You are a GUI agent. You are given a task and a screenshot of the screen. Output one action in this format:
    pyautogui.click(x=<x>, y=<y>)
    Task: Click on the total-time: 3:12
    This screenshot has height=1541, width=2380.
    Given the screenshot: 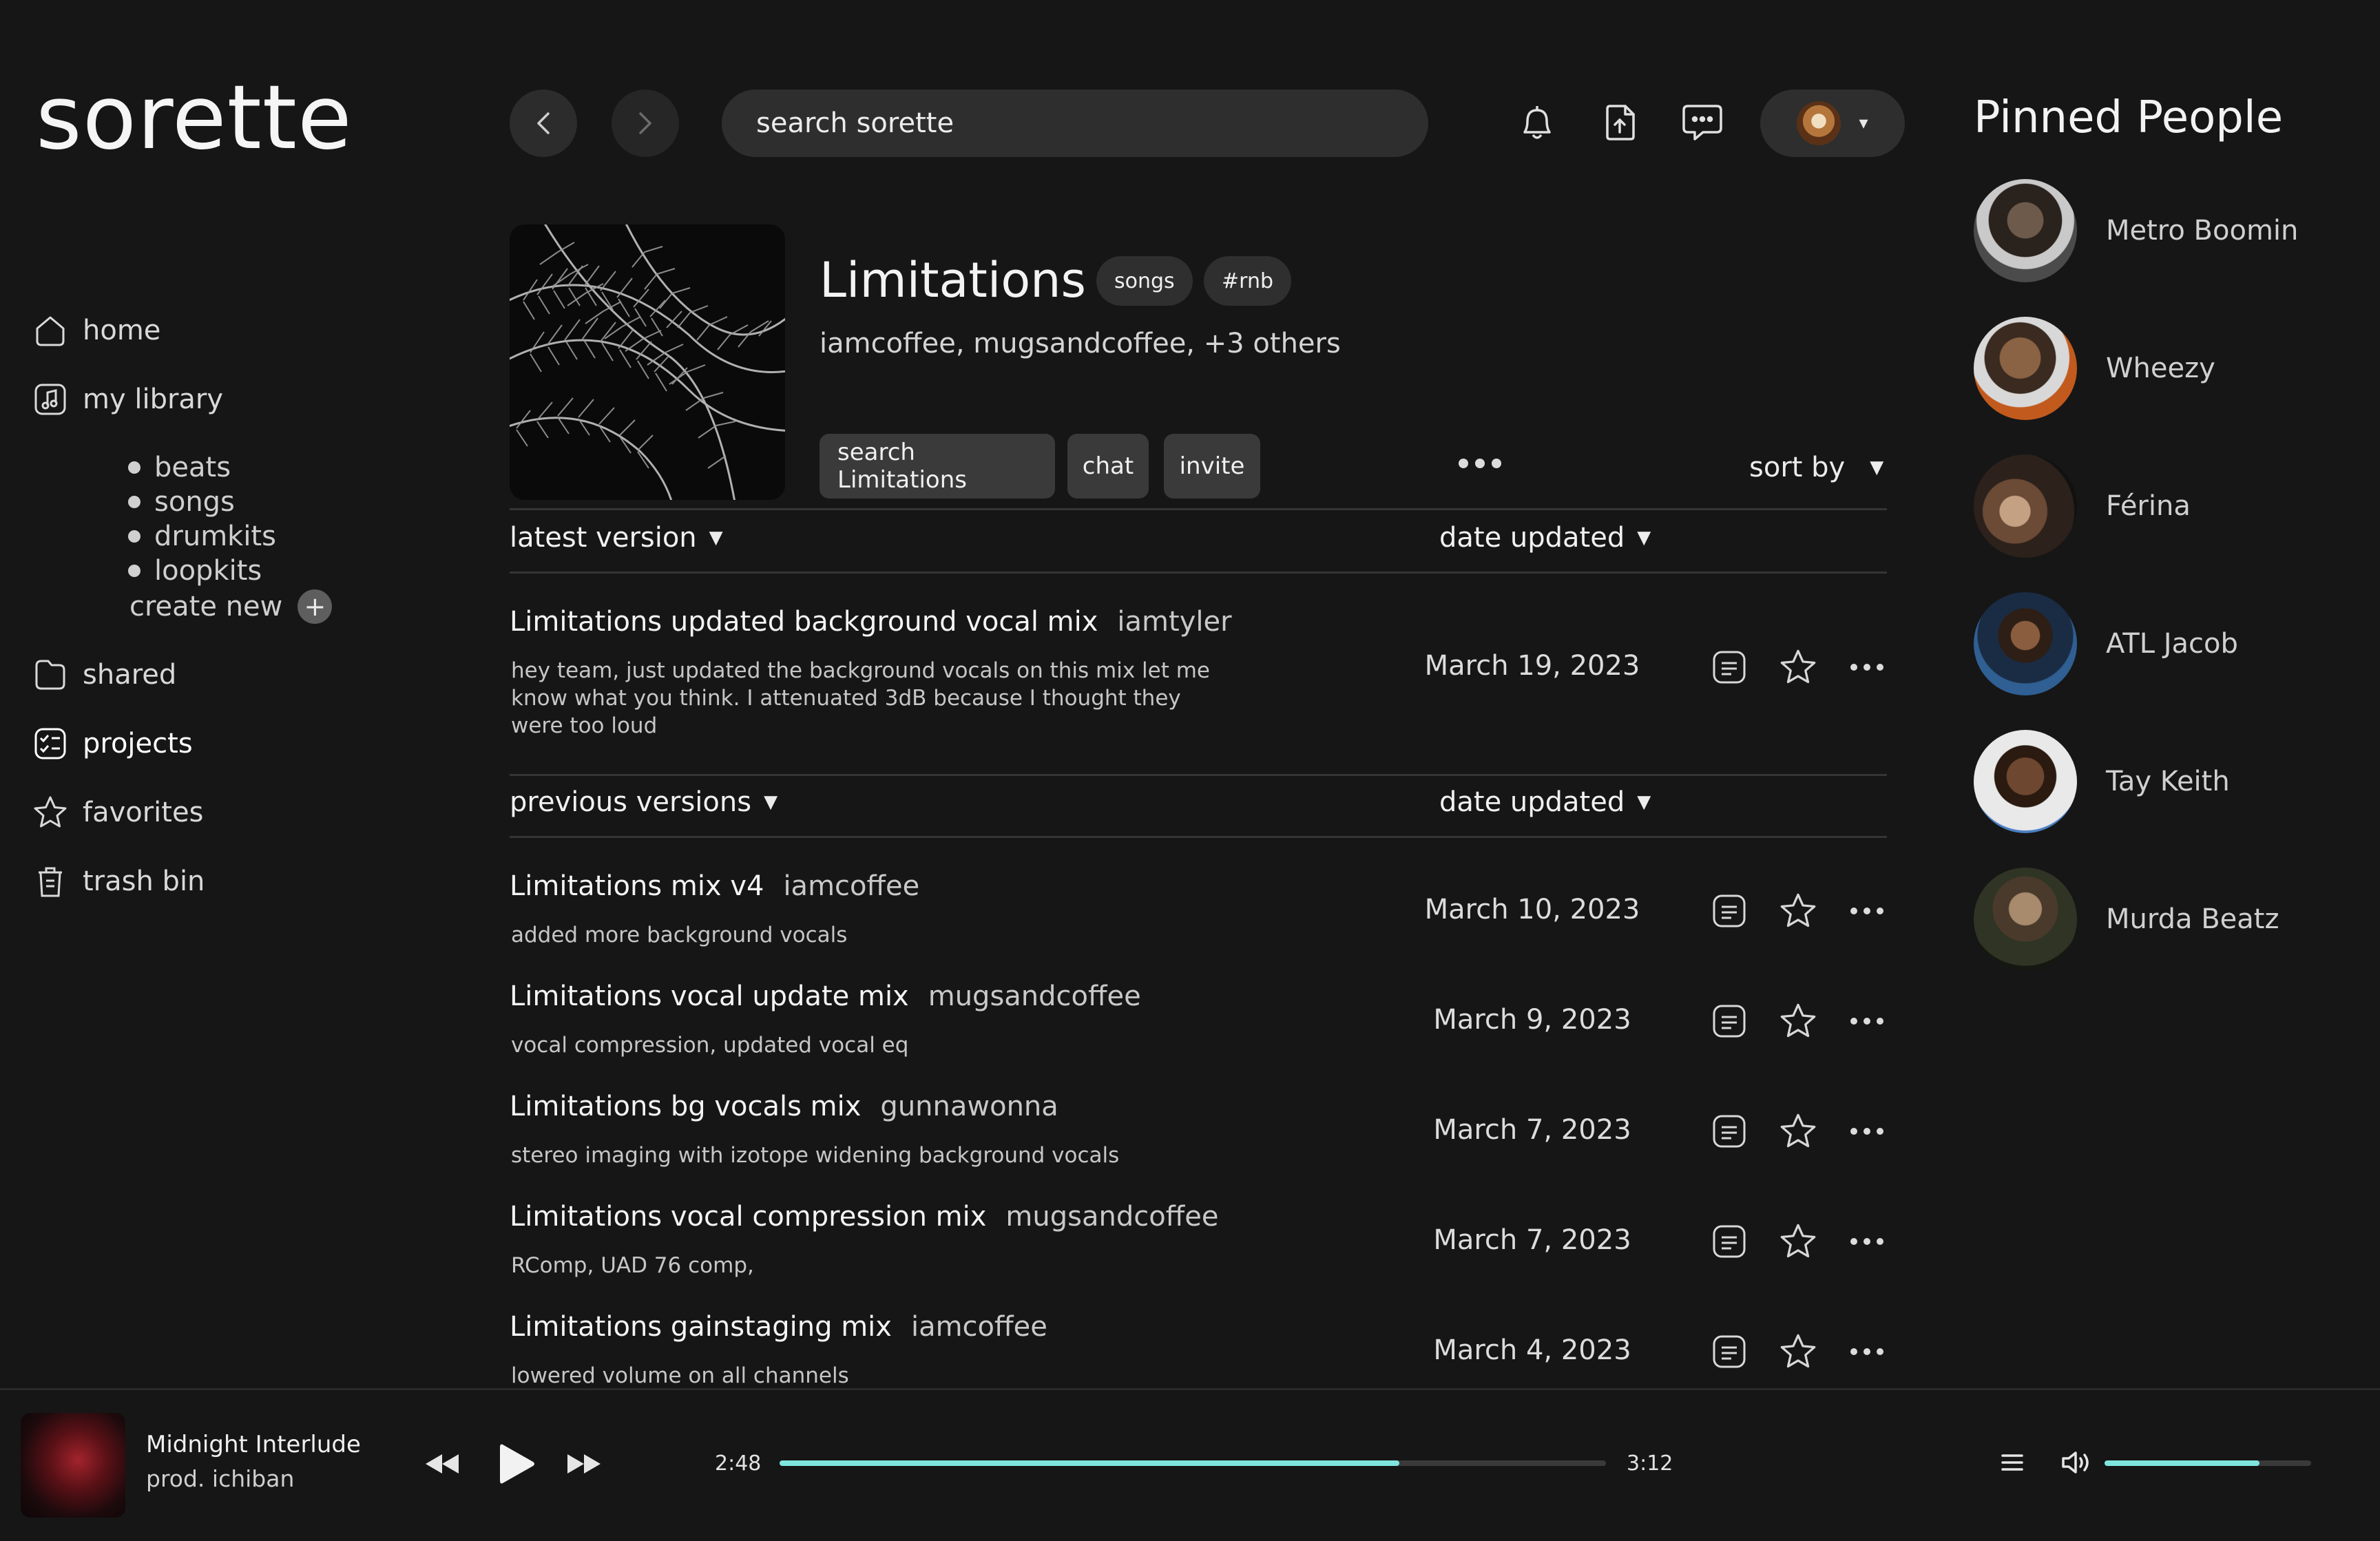 What is the action you would take?
    pyautogui.click(x=1650, y=1464)
    